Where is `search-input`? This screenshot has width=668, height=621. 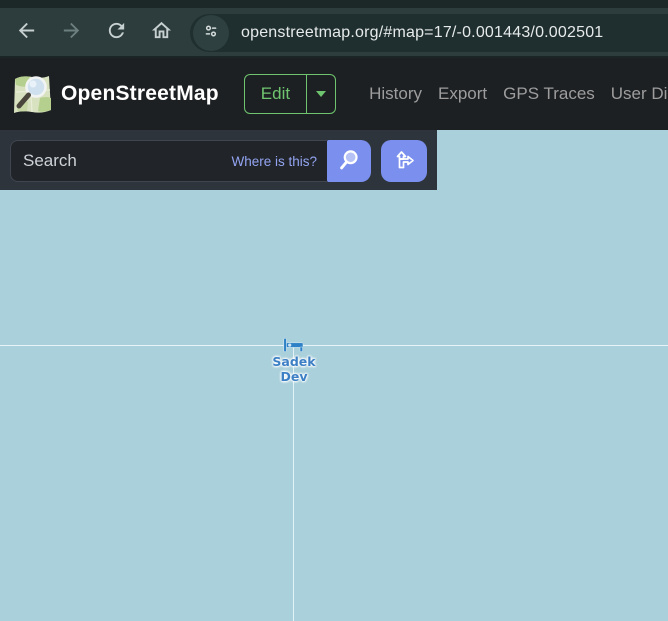
search-input is located at coordinates (121, 161).